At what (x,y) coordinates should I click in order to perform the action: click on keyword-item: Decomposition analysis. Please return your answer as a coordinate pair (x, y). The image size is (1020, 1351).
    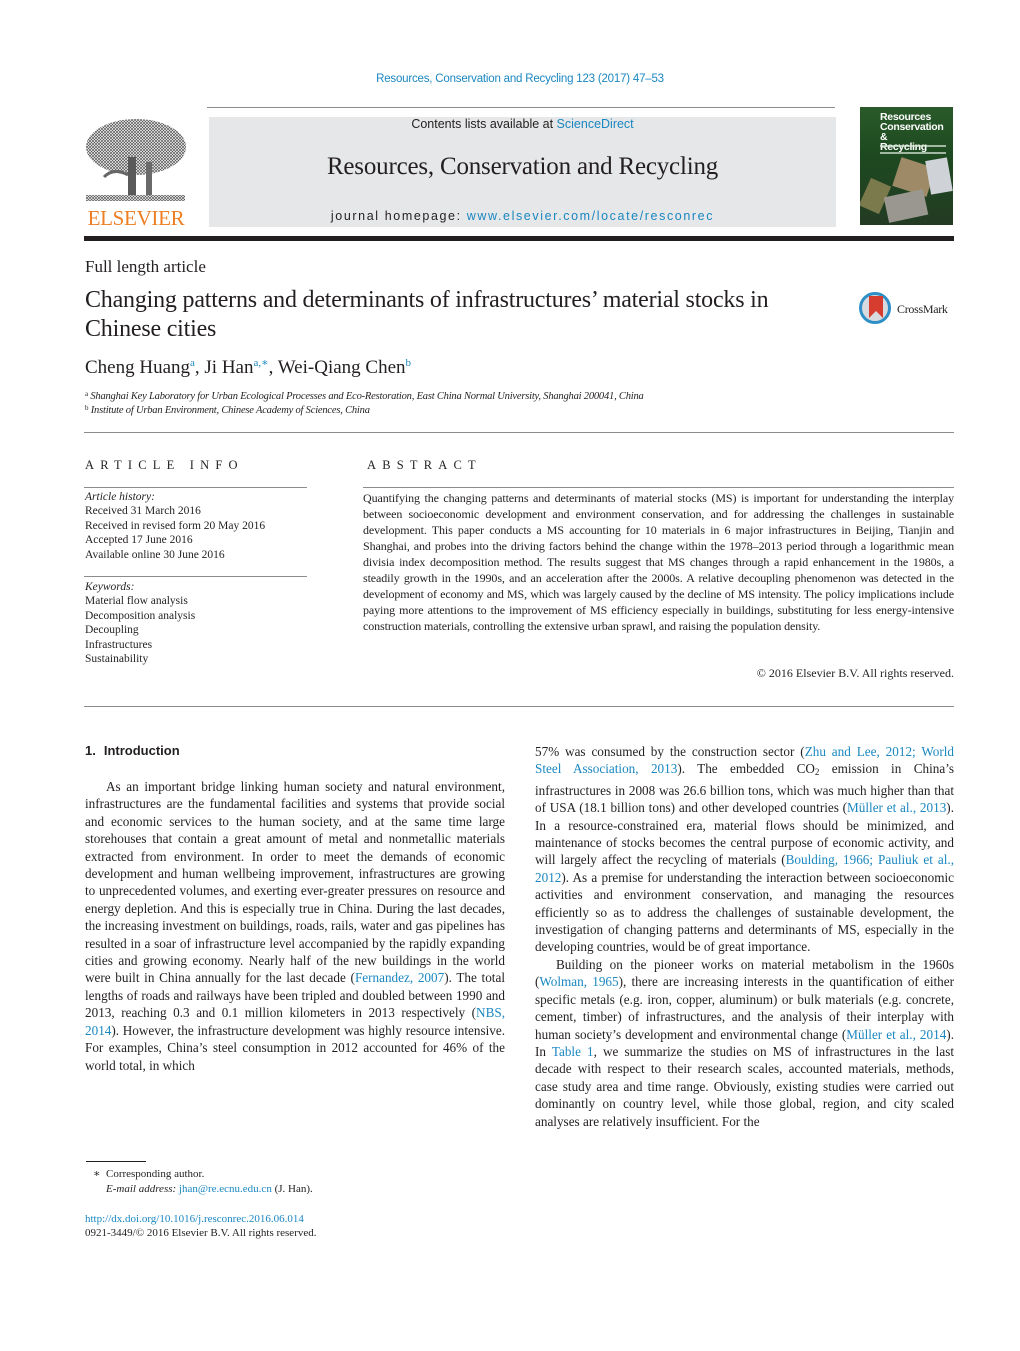
    Looking at the image, I should click on (140, 615).